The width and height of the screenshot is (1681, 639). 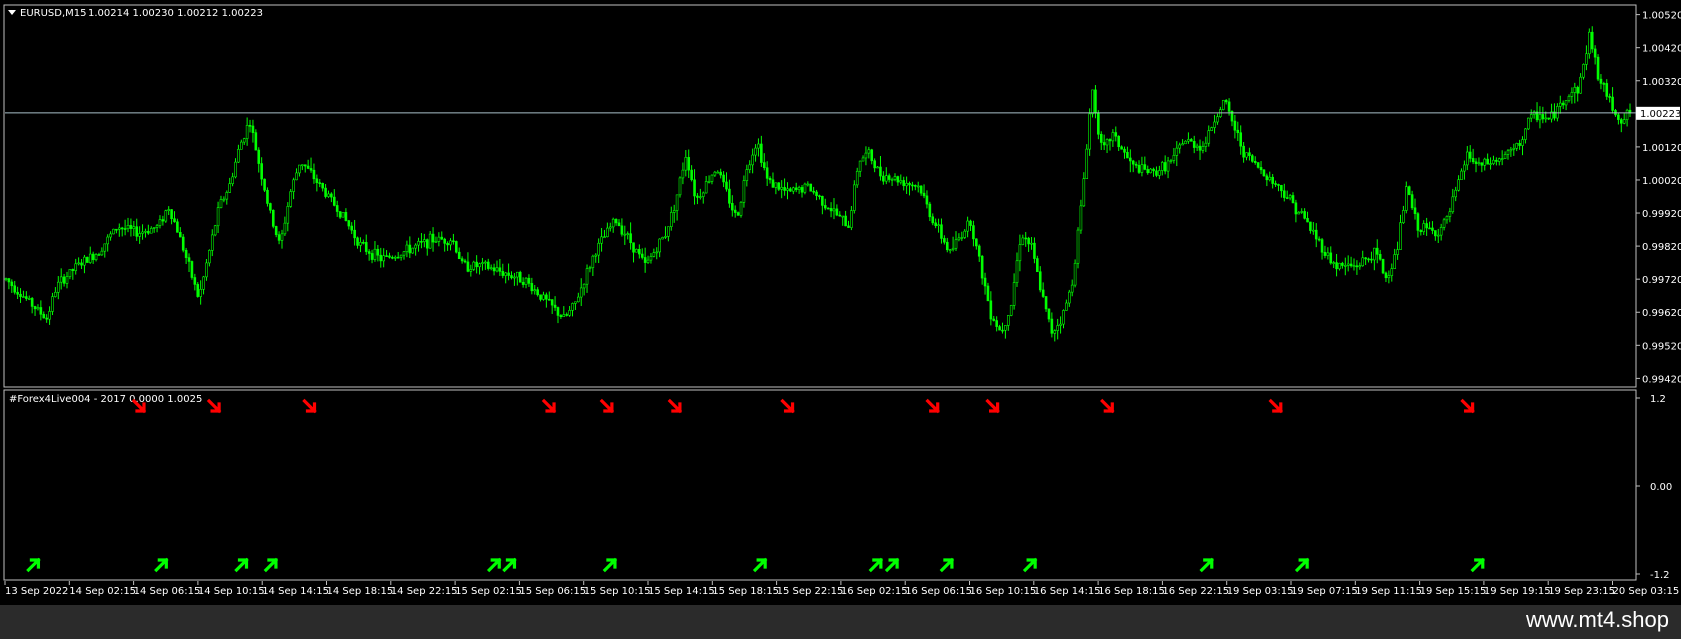 I want to click on indicator-scale: 1.2 0.00 -1.2, so click(x=1654, y=487).